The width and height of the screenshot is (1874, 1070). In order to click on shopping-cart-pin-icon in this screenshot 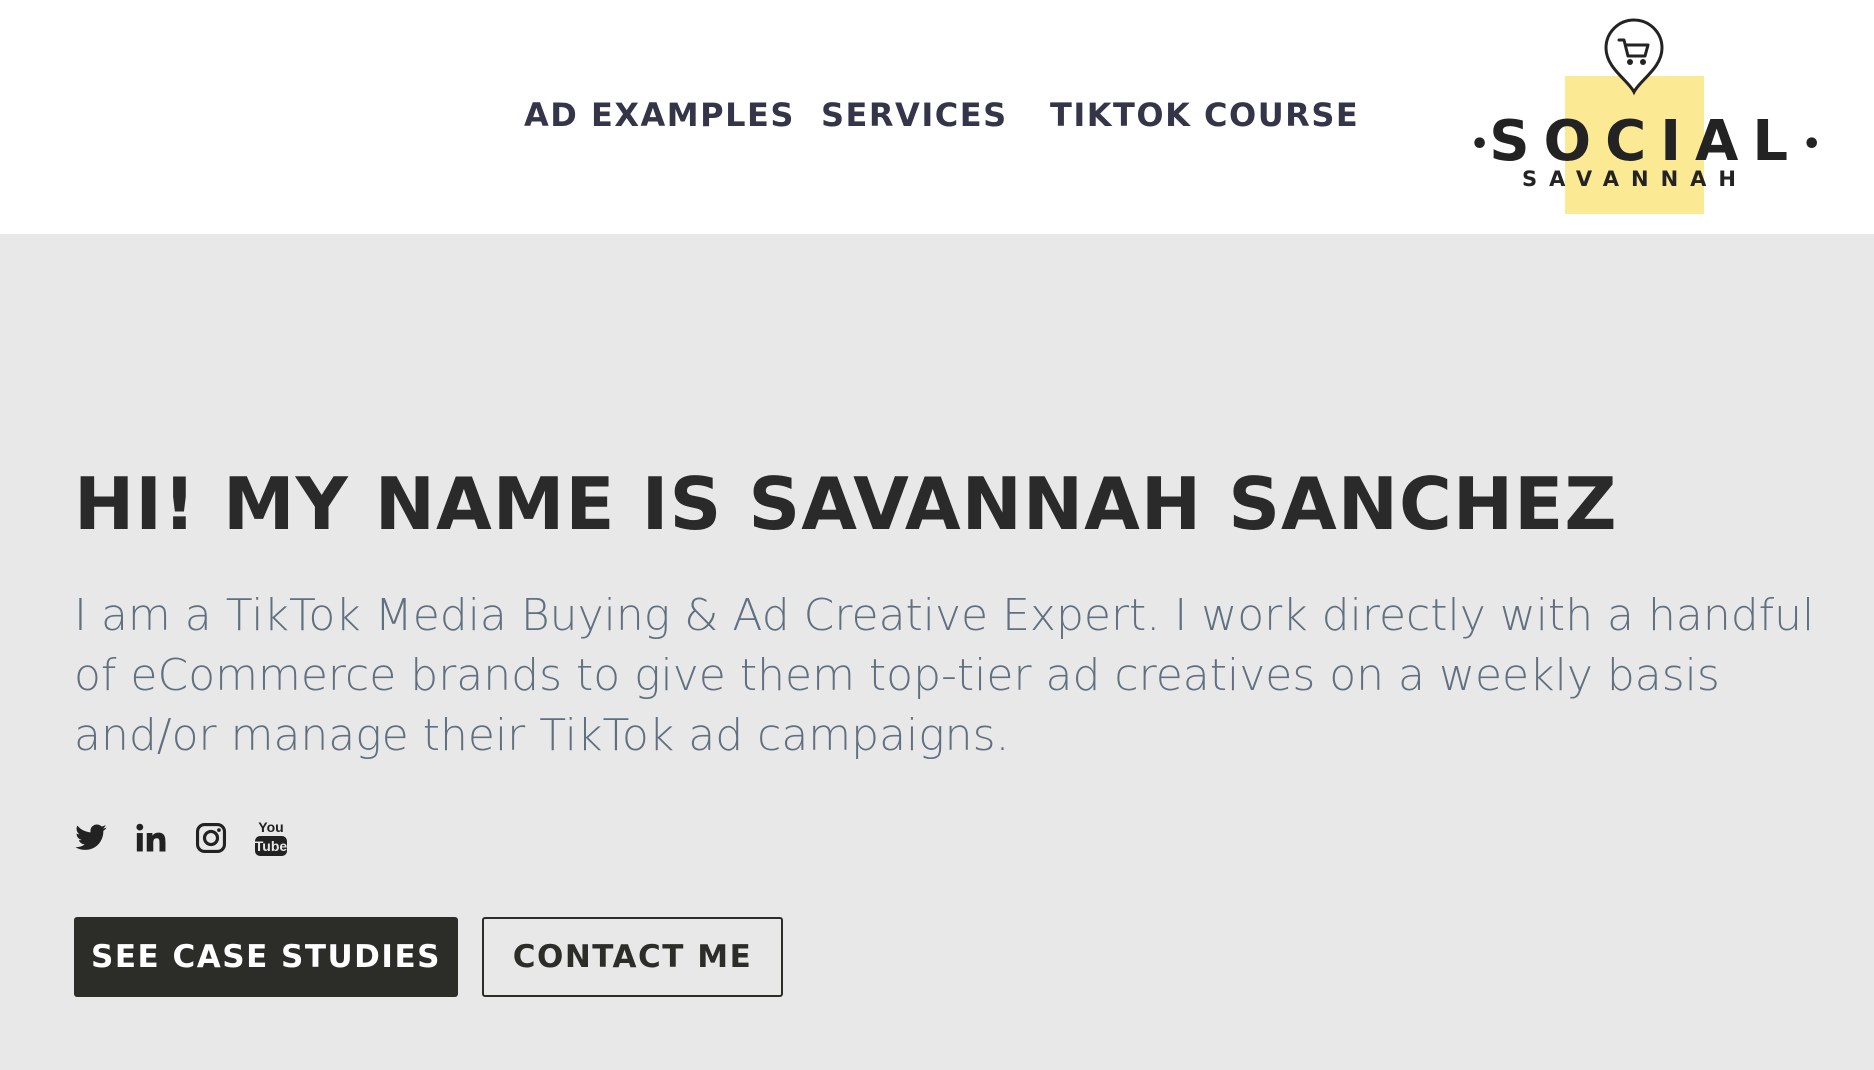, I will do `click(1634, 57)`.